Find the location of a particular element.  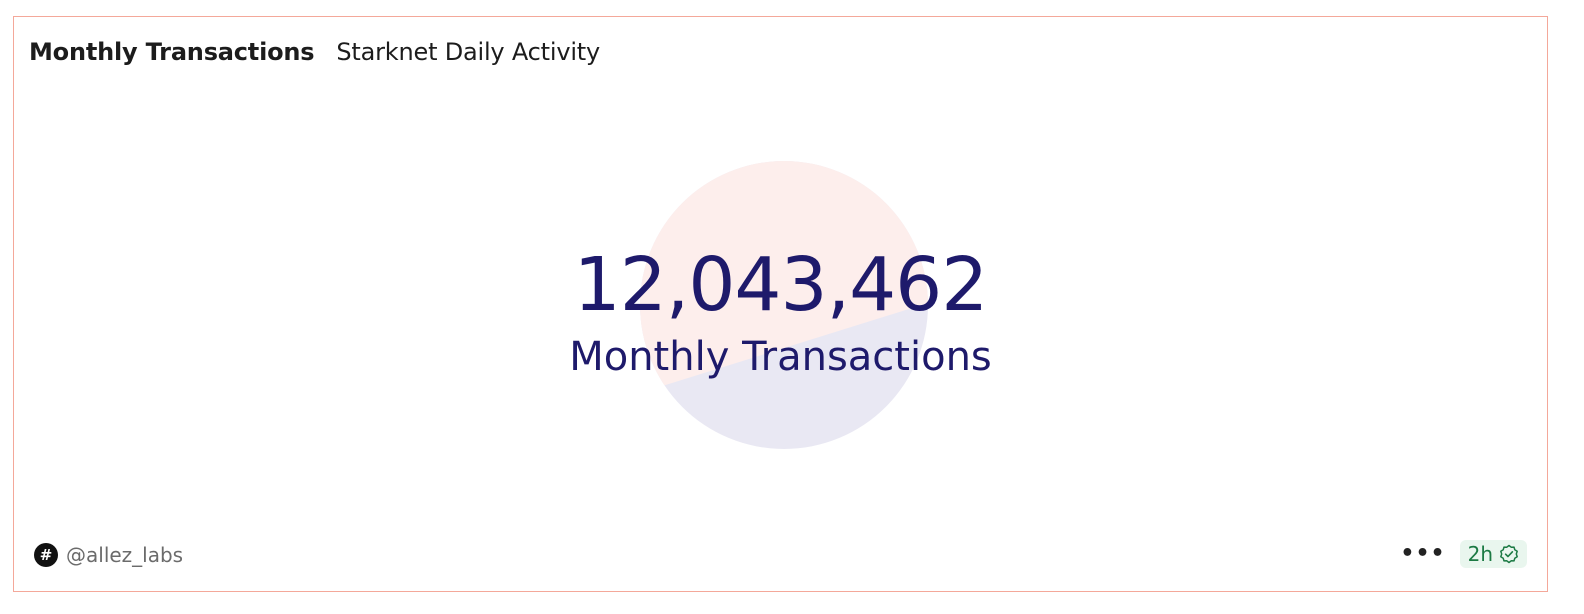

card-title: Monthly Transactions is located at coordinates (172, 52).